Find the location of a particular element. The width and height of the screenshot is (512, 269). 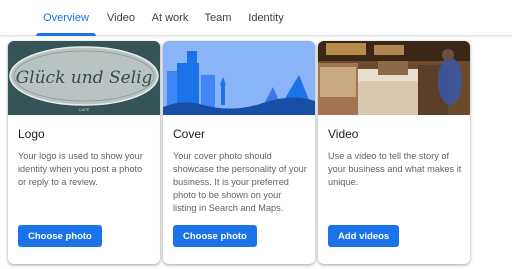

logo-choose-photo-button: Choose photo is located at coordinates (60, 236).